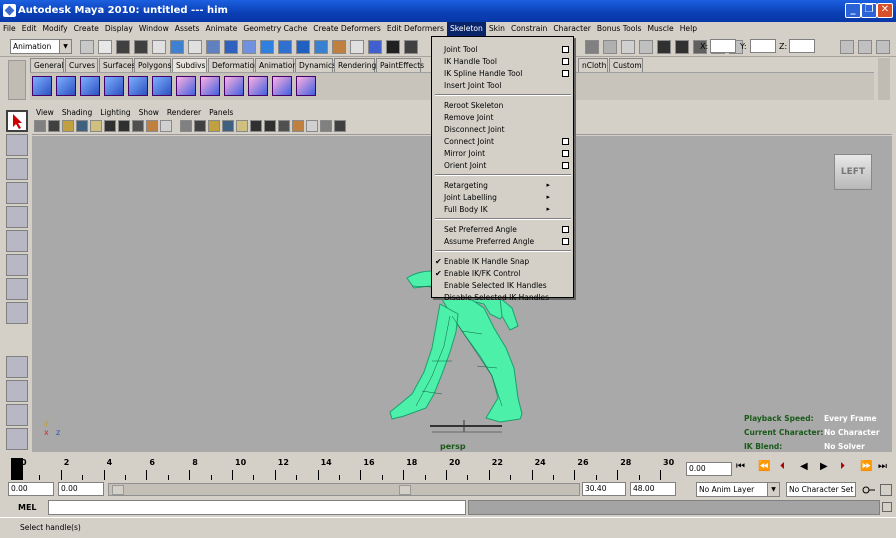  What do you see at coordinates (115, 113) in the screenshot?
I see `panel-menu-lighting: Lighting` at bounding box center [115, 113].